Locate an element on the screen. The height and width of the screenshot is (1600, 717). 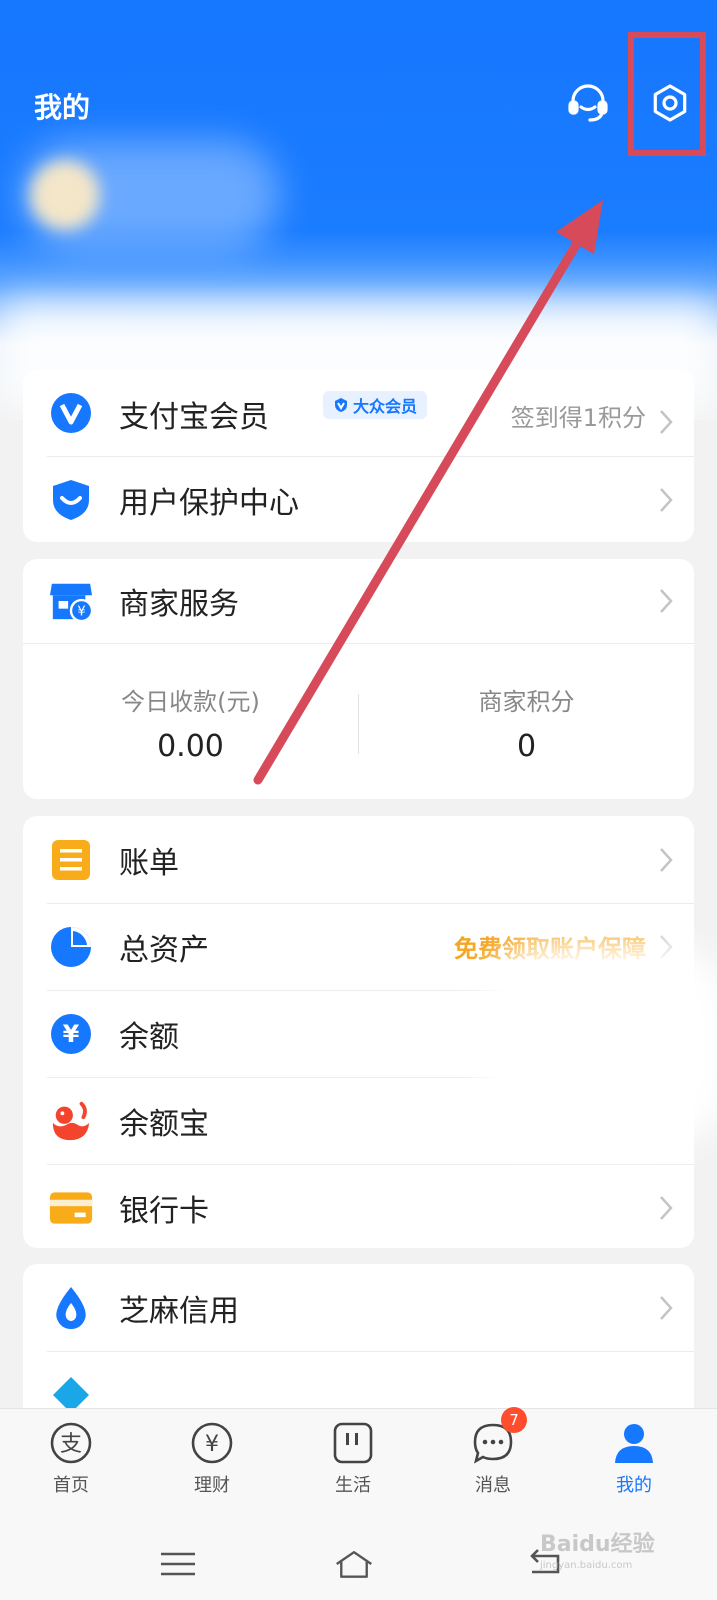
member-level-badge: 大众会员 is located at coordinates (375, 405).